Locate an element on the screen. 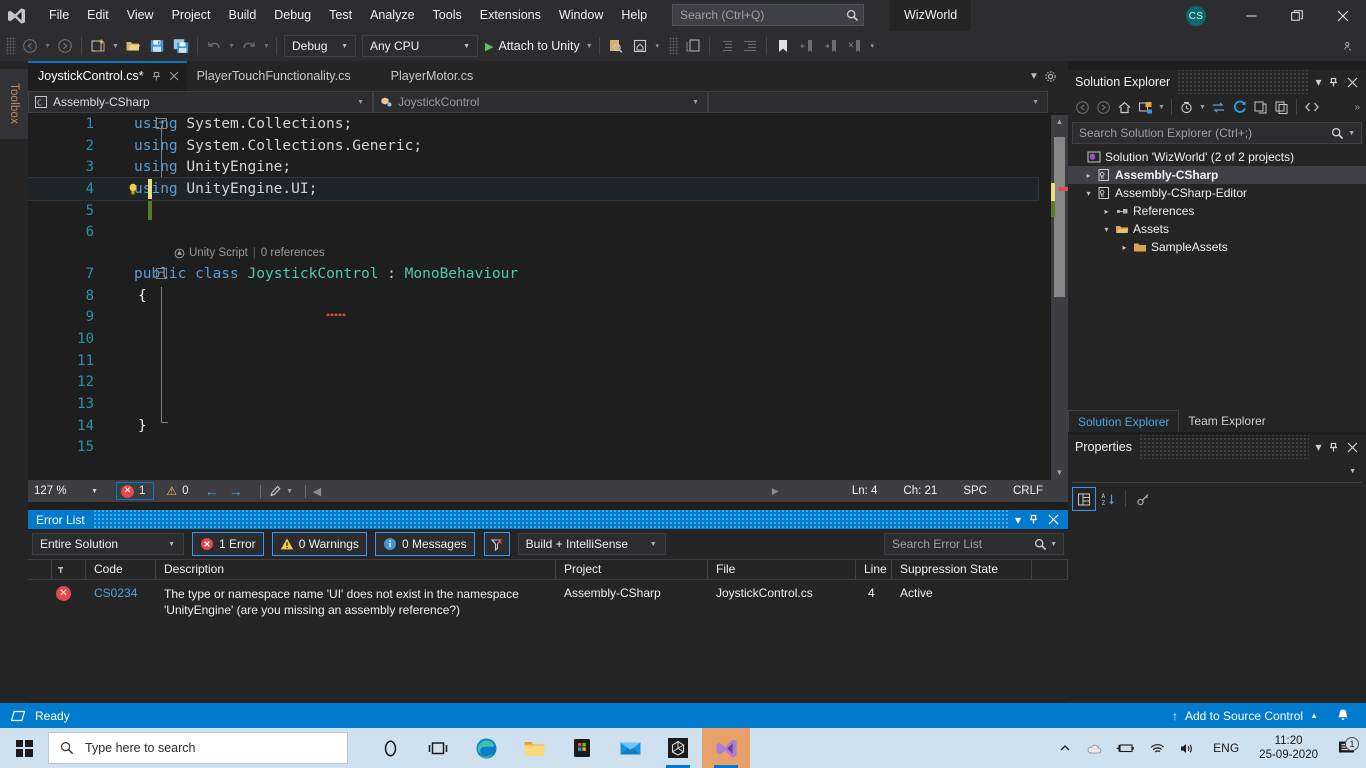  code-line: 5 is located at coordinates (533, 211).